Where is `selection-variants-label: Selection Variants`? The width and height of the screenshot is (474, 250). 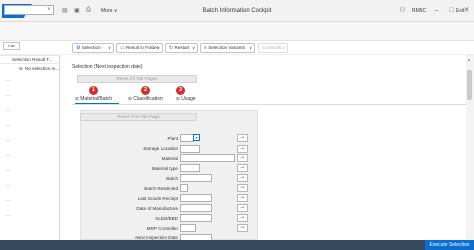
selection-variants-label: Selection Variants is located at coordinates (226, 47).